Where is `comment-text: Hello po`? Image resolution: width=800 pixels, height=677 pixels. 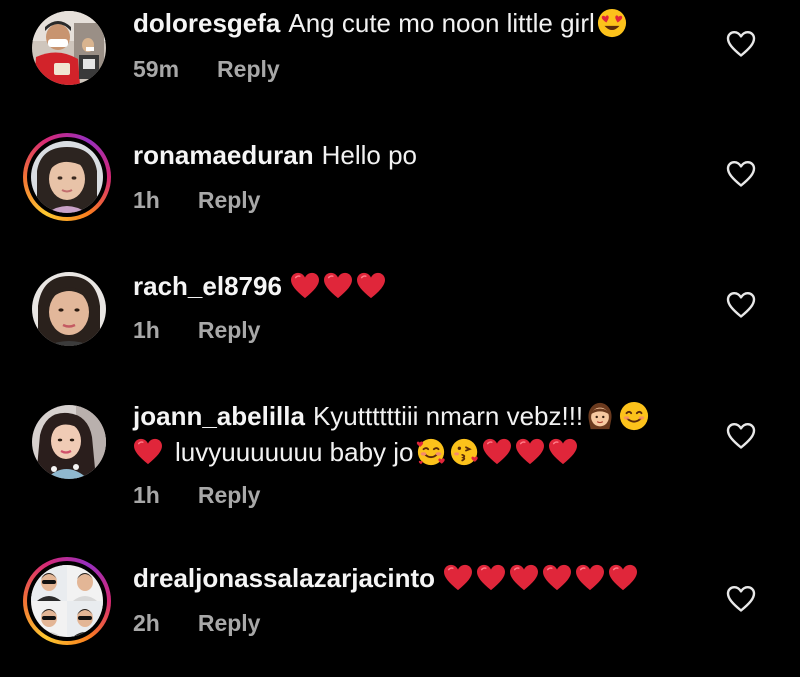 comment-text: Hello po is located at coordinates (369, 155).